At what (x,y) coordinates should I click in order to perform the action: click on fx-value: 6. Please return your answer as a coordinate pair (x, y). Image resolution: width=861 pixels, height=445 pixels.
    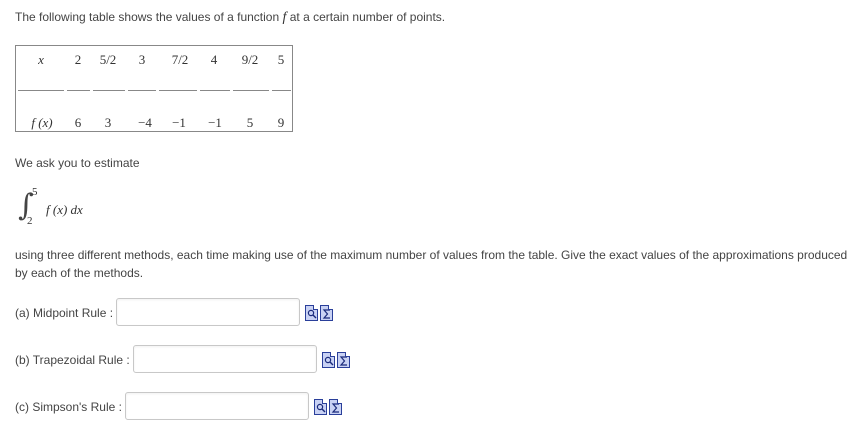
    Looking at the image, I should click on (78, 122).